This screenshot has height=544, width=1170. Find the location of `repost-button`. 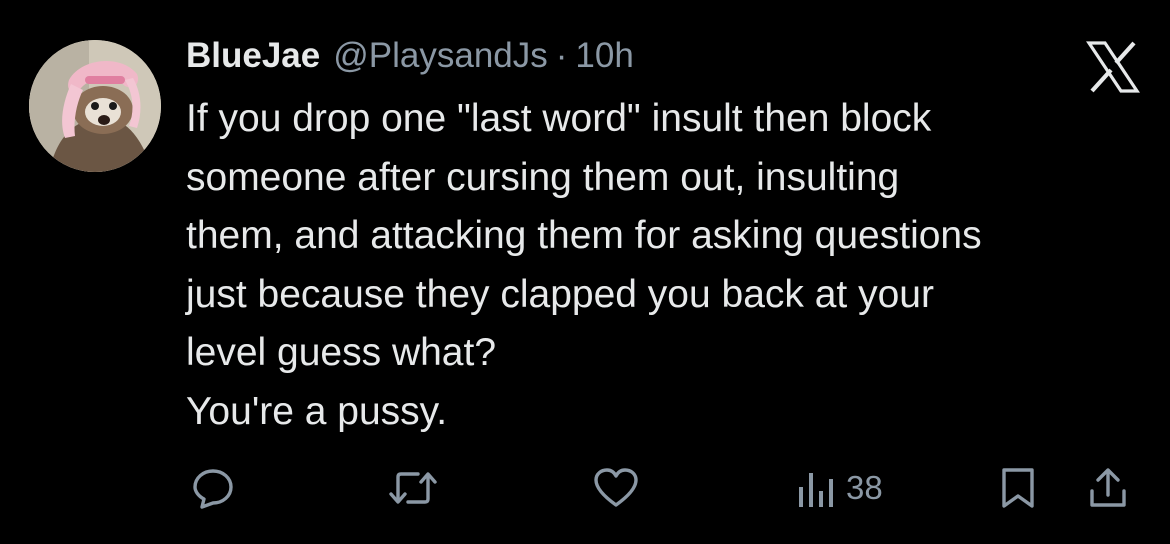

repost-button is located at coordinates (413, 488).